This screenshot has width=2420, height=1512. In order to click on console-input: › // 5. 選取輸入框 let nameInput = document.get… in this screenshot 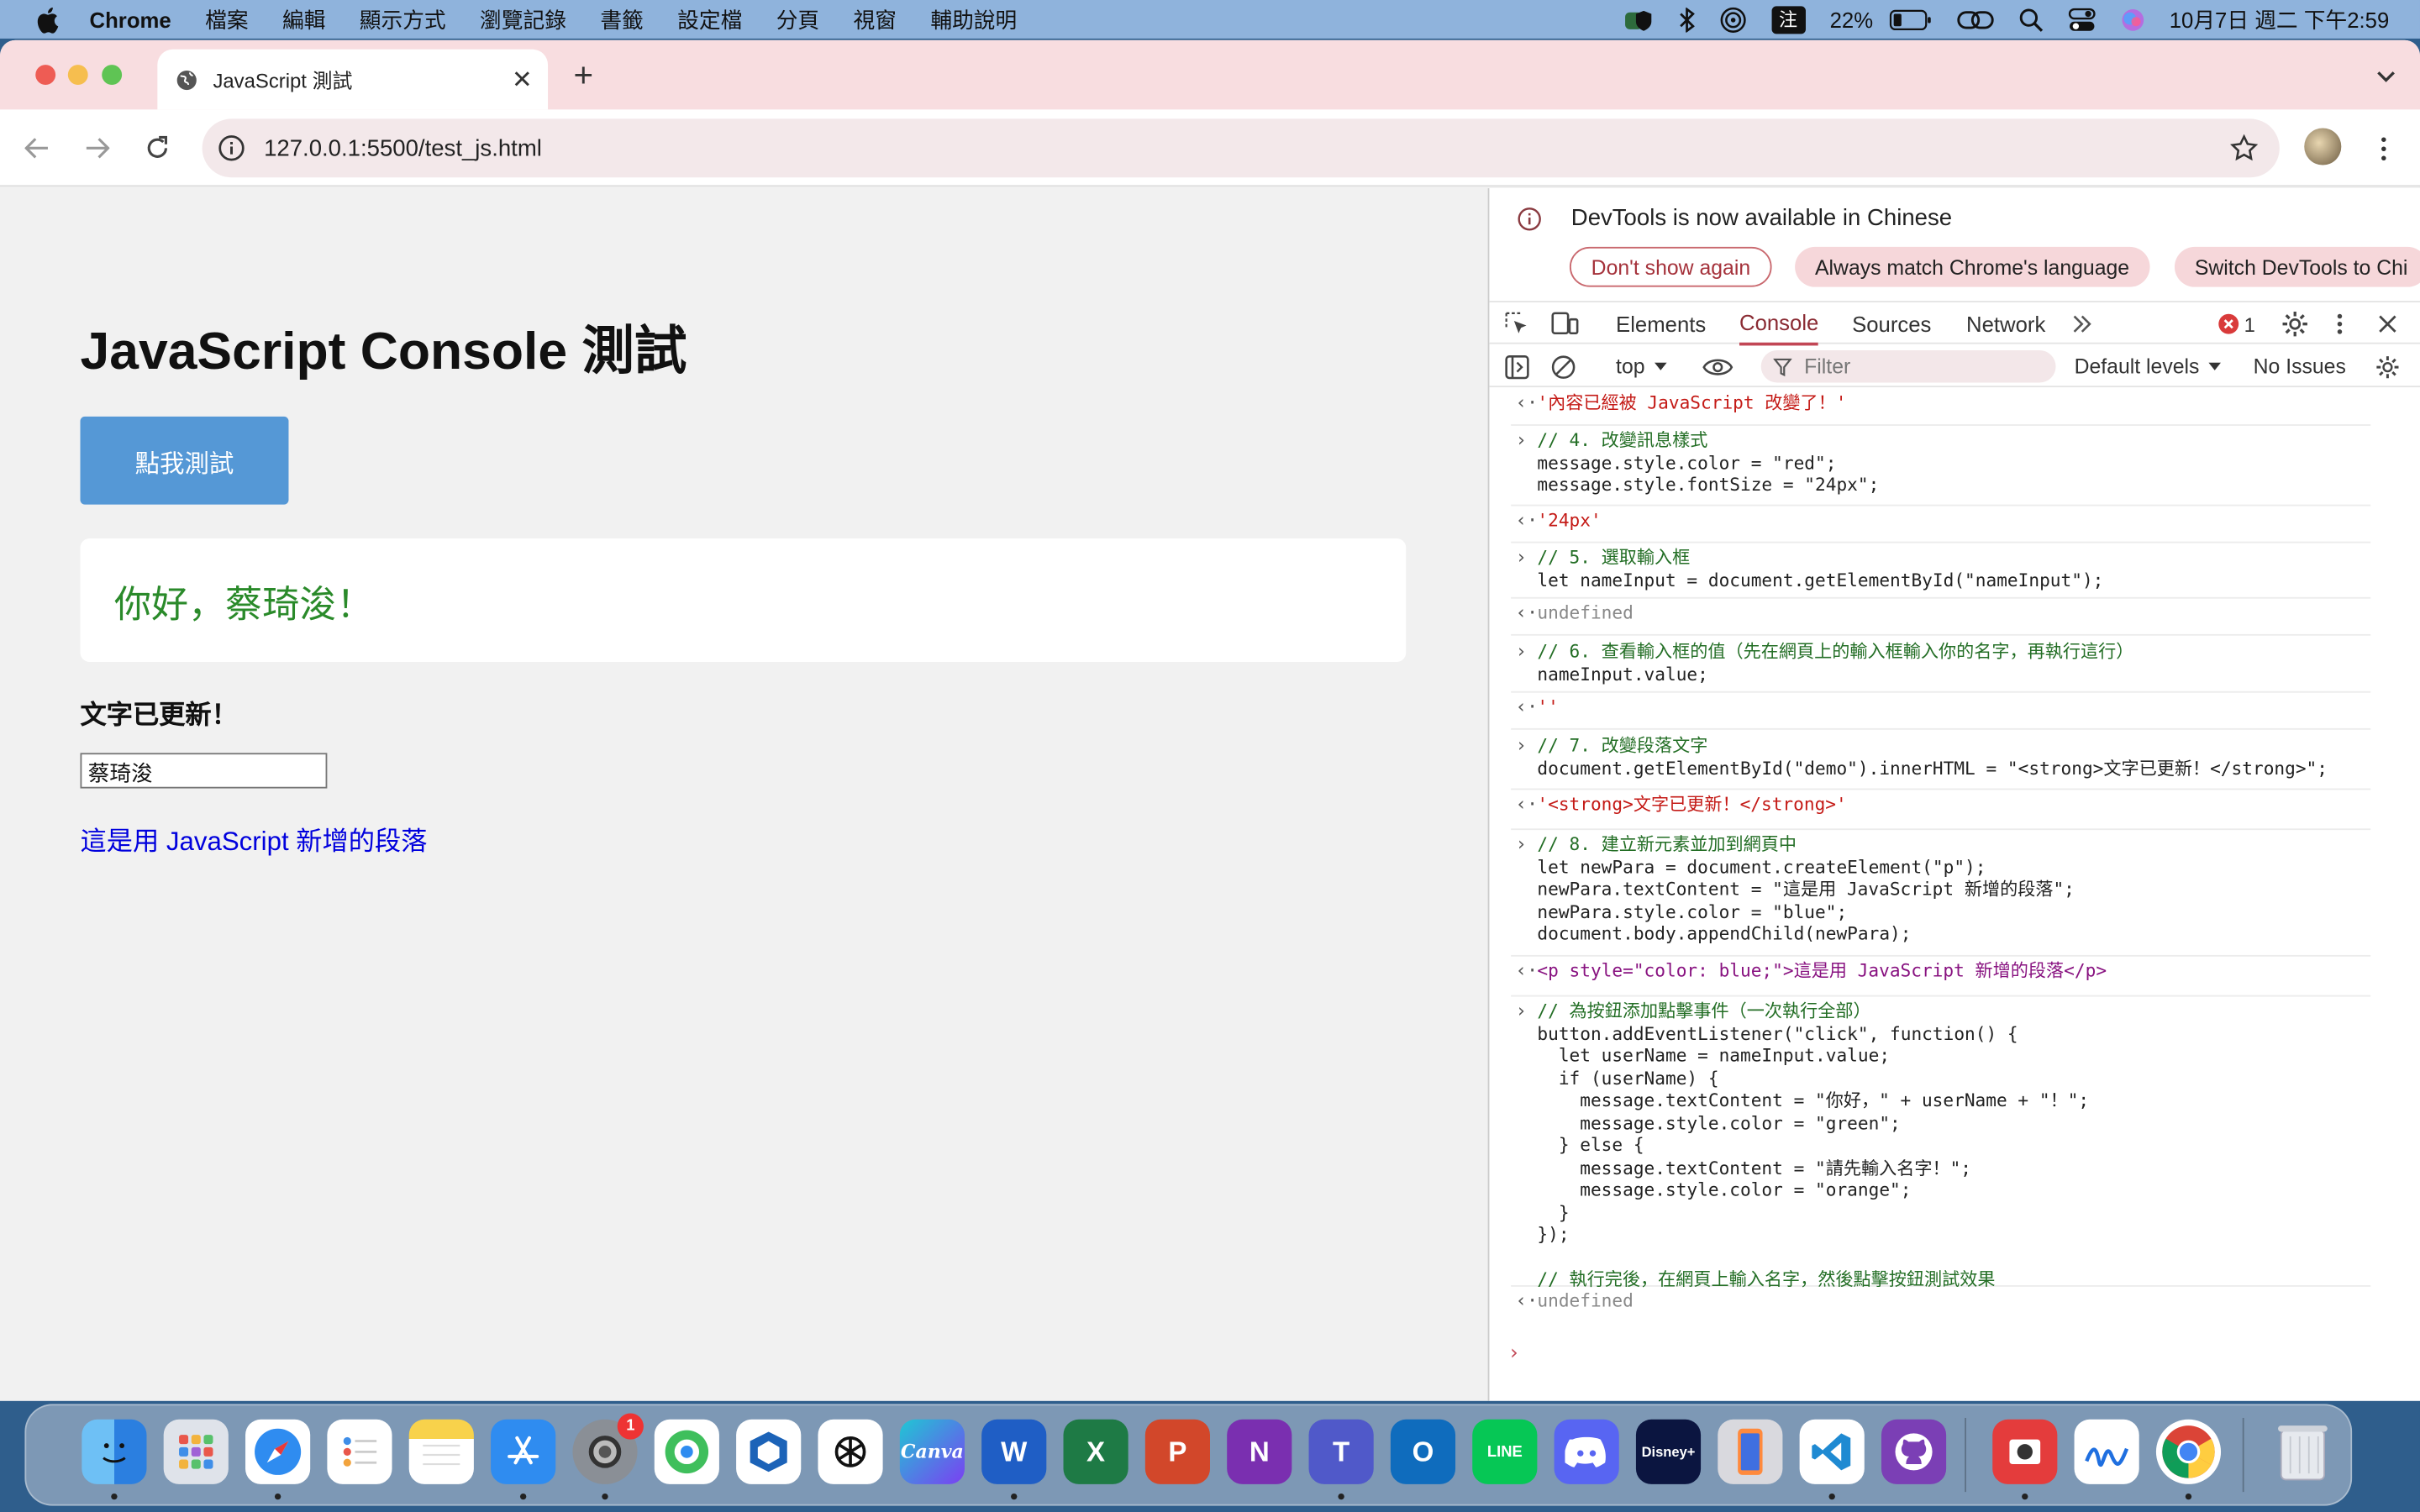, I will do `click(1941, 572)`.